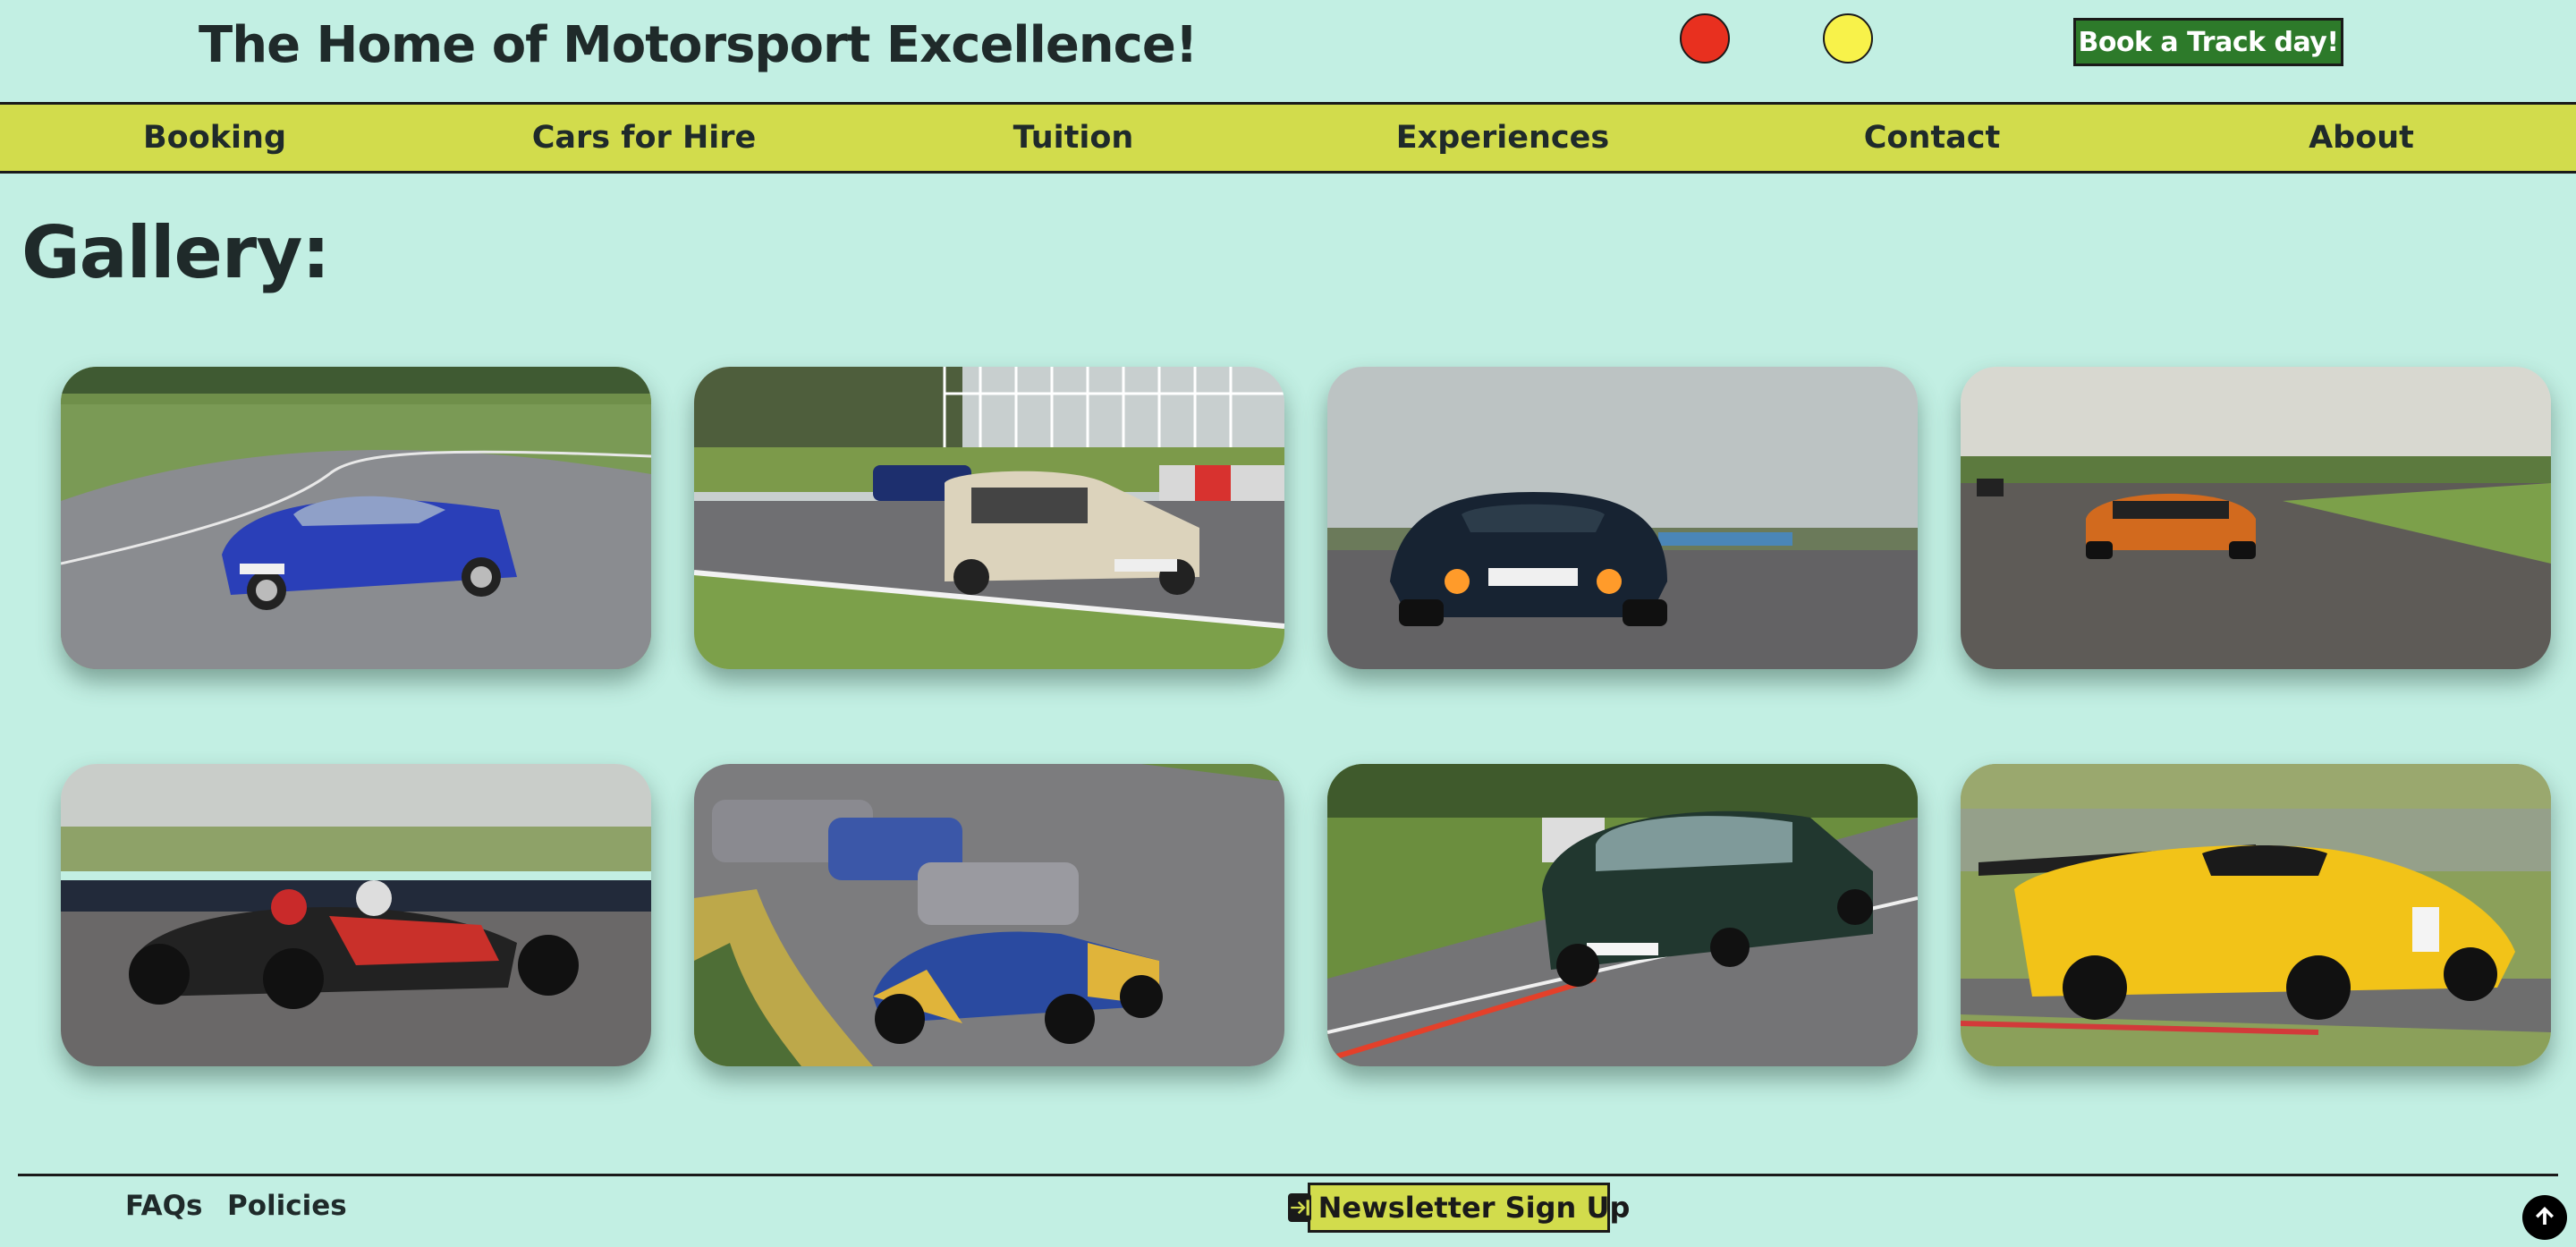 Image resolution: width=2576 pixels, height=1247 pixels. I want to click on footer-divider, so click(1288, 1175).